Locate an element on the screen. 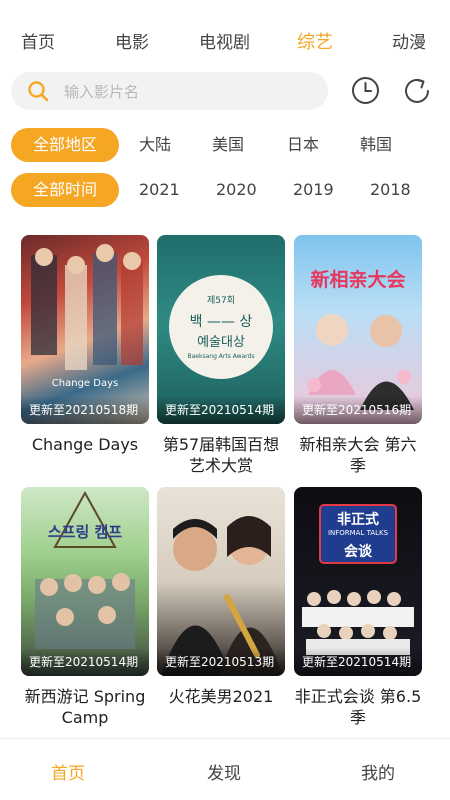 Image resolution: width=450 pixels, height=800 pixels. show-title: 新西游记 Spring Camp is located at coordinates (85, 707).